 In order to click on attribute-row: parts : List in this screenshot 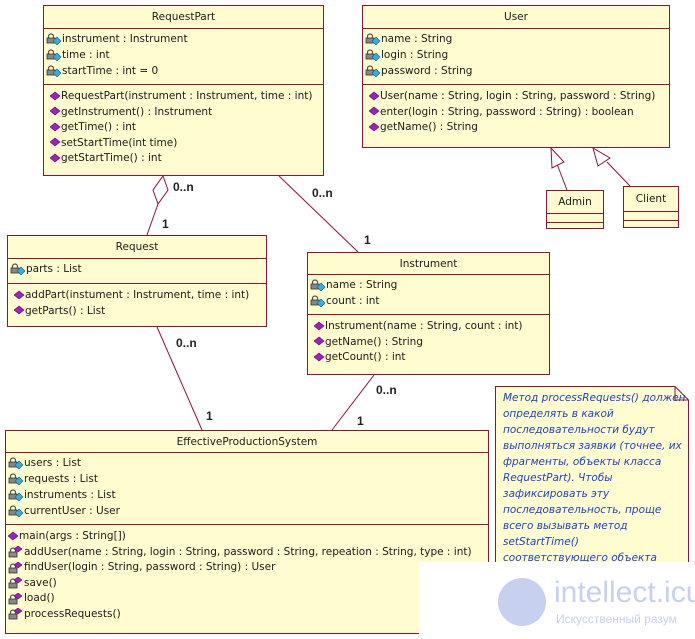, I will do `click(138, 269)`.